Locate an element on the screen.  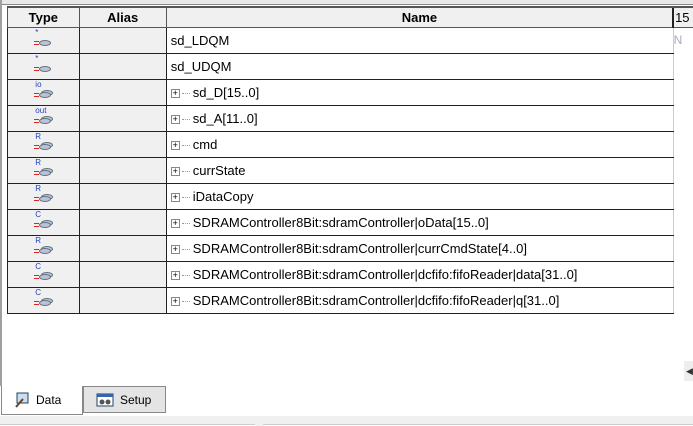
name-cell: sd_LDQM is located at coordinates (419, 40).